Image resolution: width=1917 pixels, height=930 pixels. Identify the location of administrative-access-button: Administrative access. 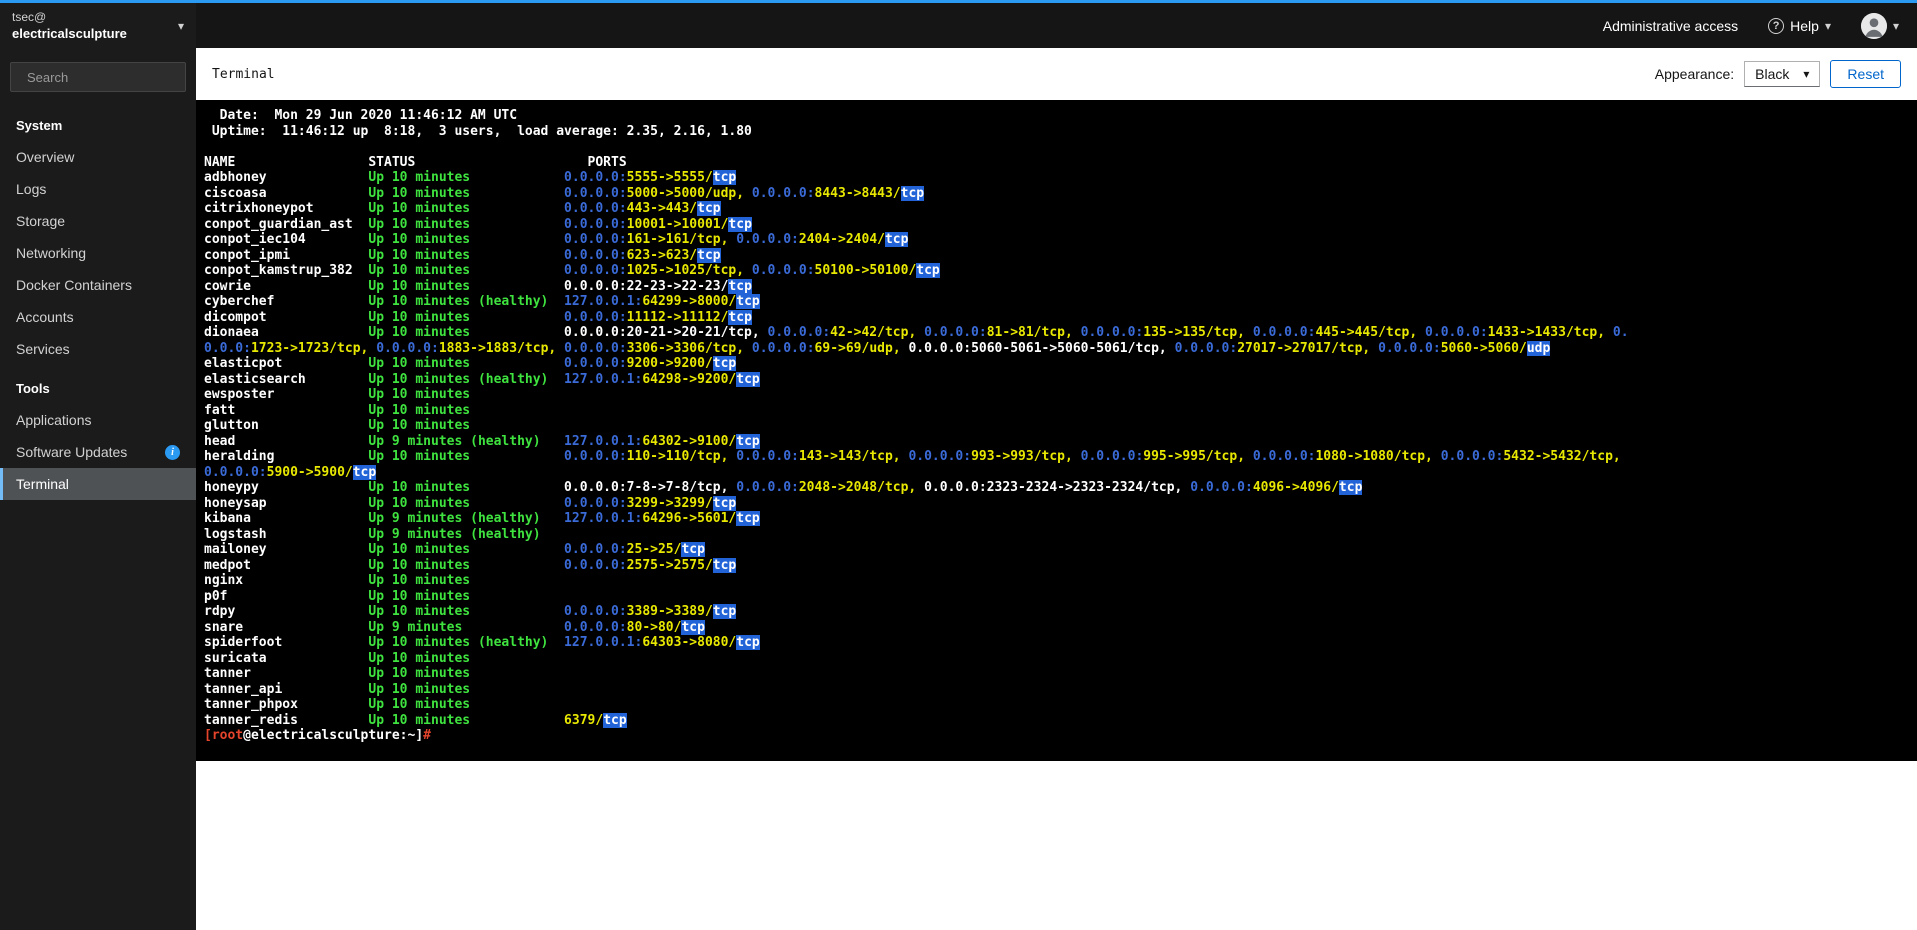
(1670, 26).